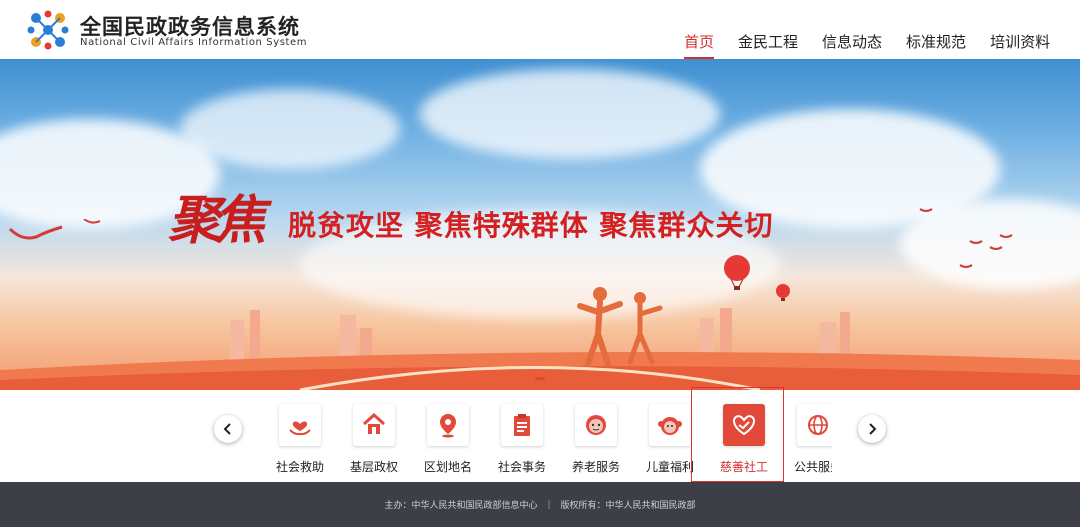  Describe the element at coordinates (300, 428) in the screenshot. I see `hands-heart-icon` at that location.